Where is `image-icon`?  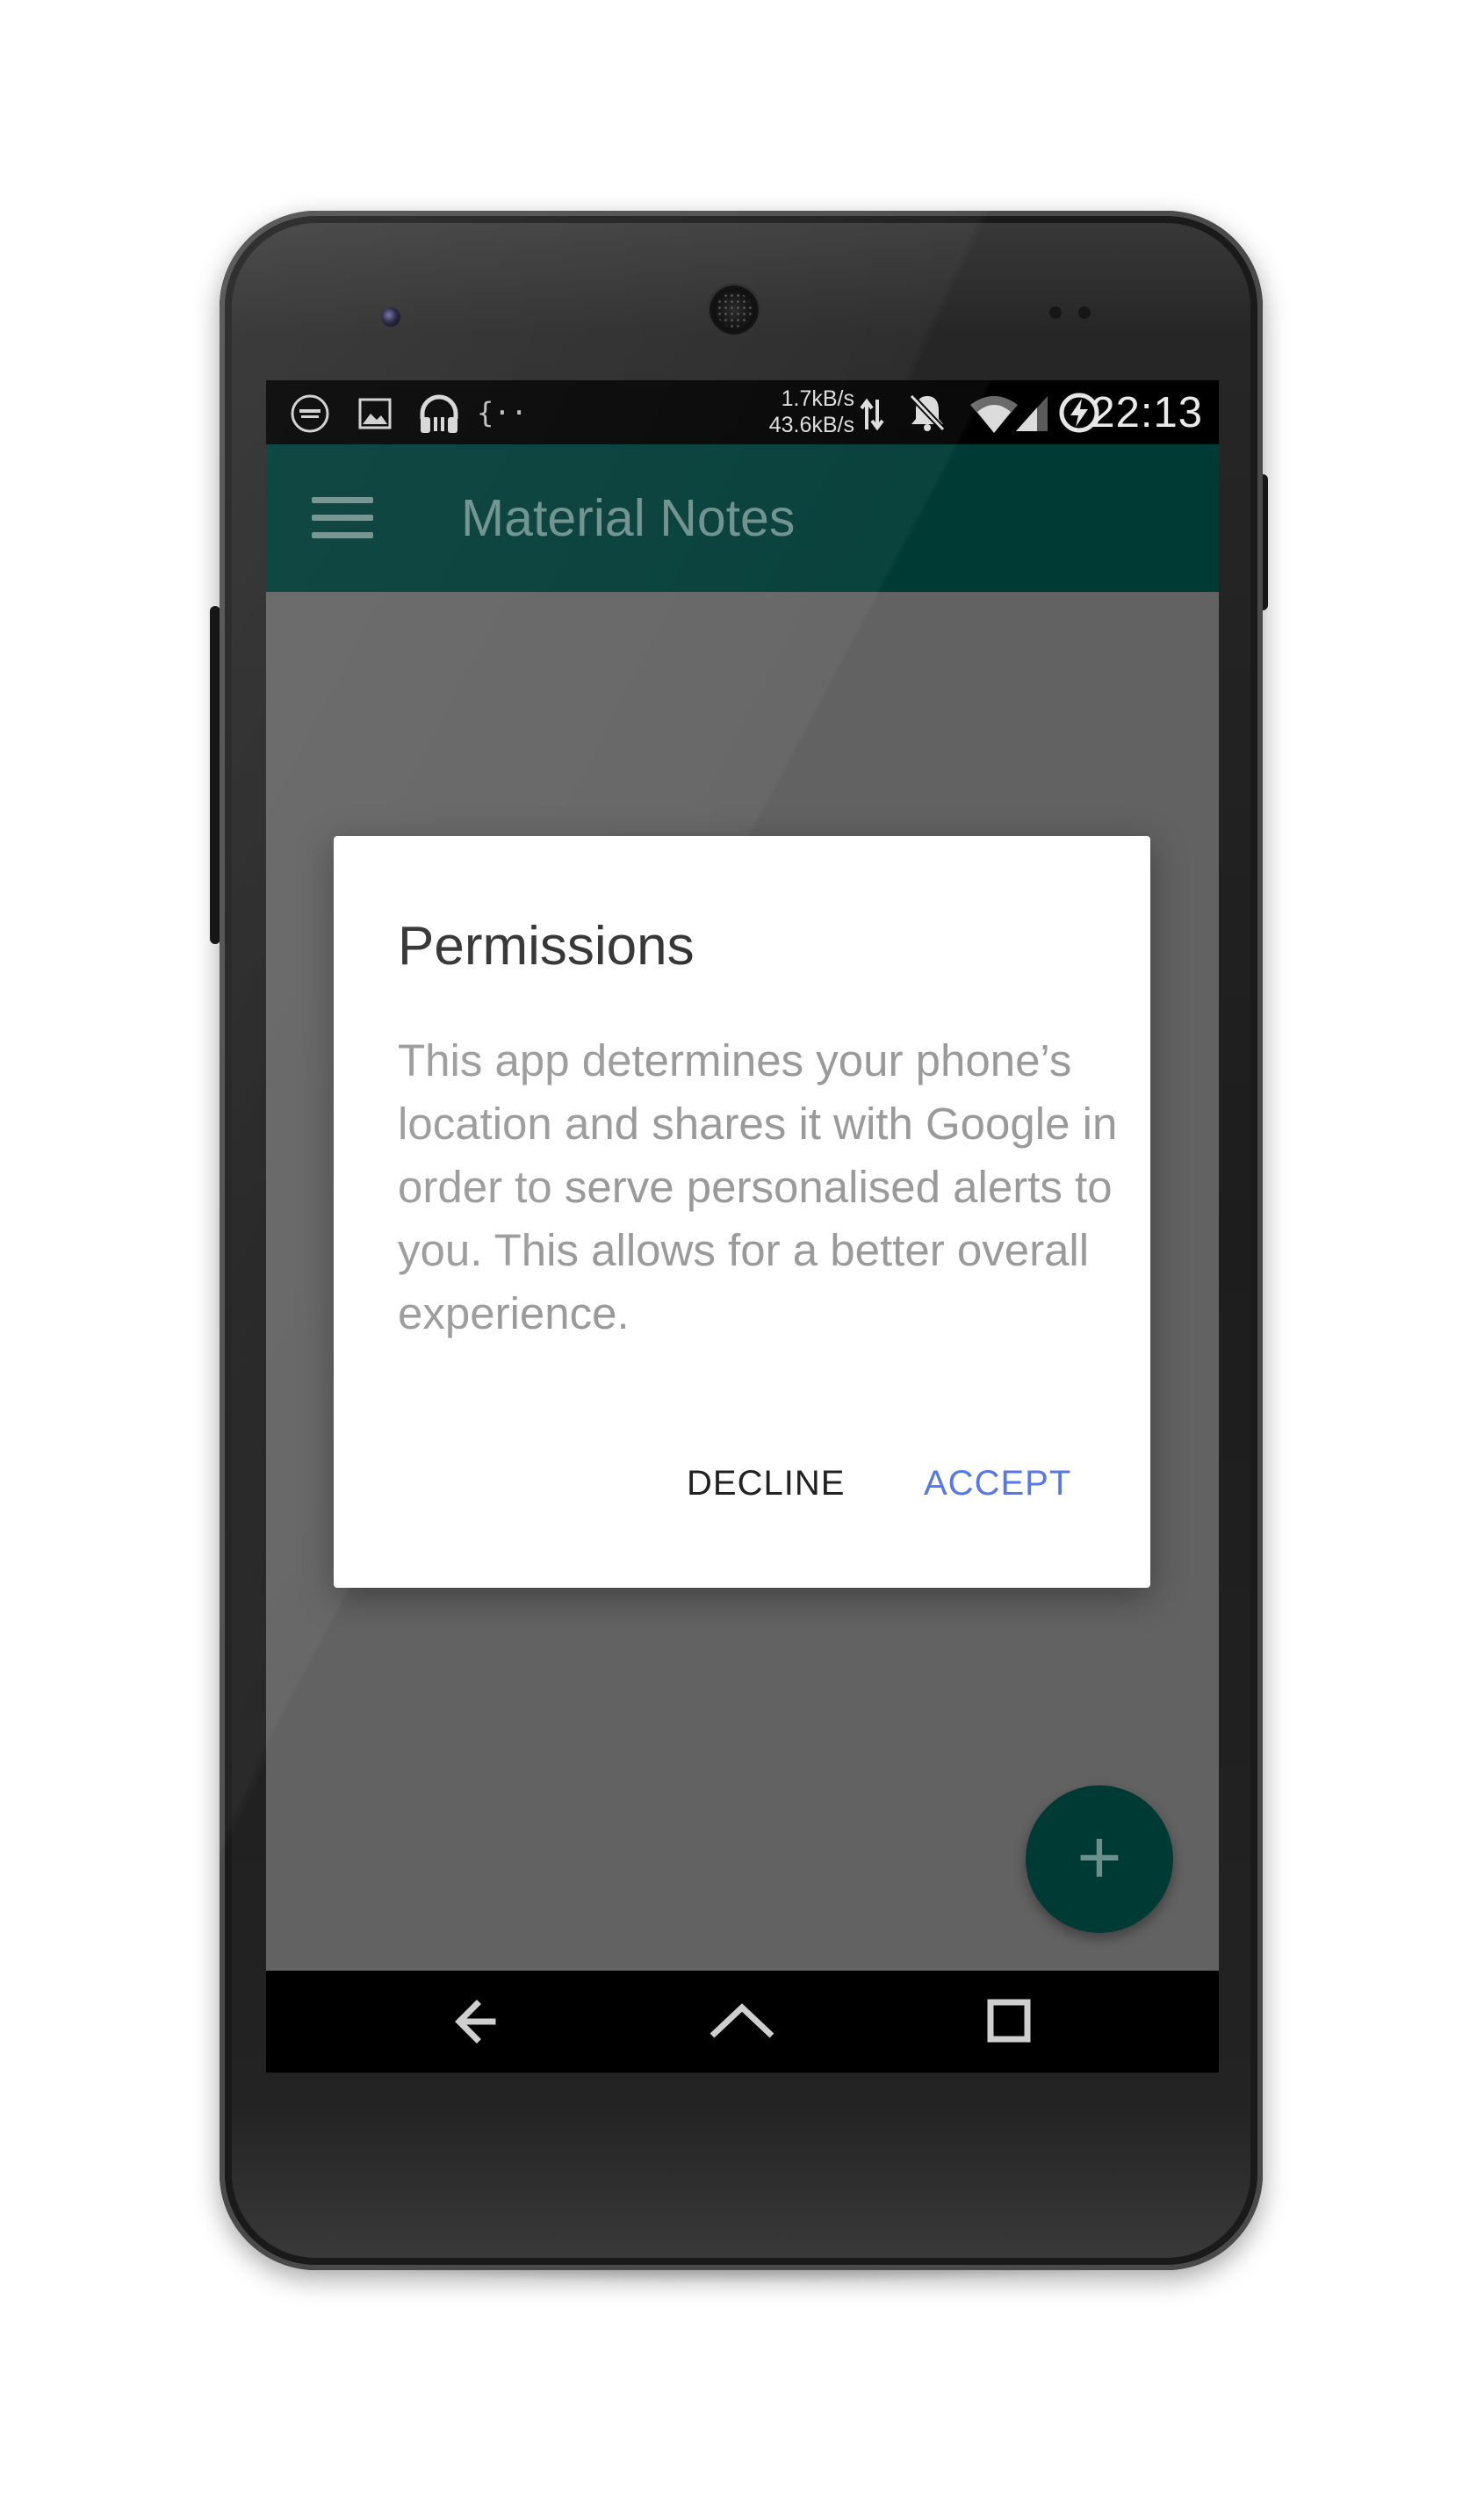 image-icon is located at coordinates (375, 413).